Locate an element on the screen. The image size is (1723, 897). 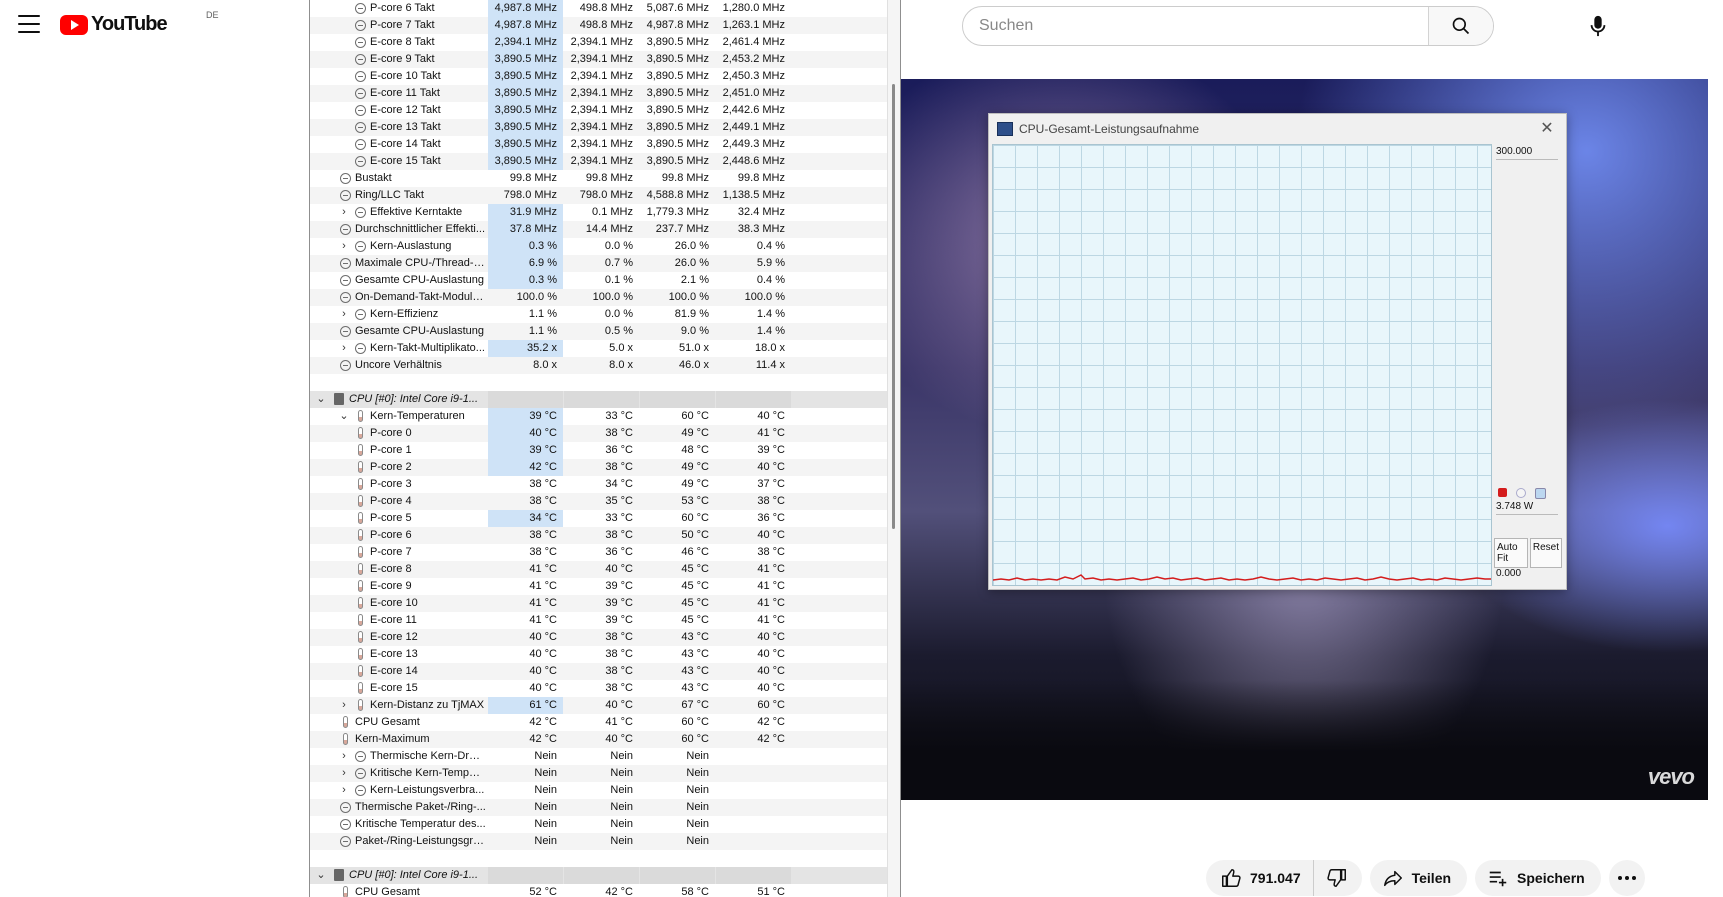
sensor-row: P-core 6 38 °C 38 °C 50 °C 40 °C is located at coordinates (598, 535).